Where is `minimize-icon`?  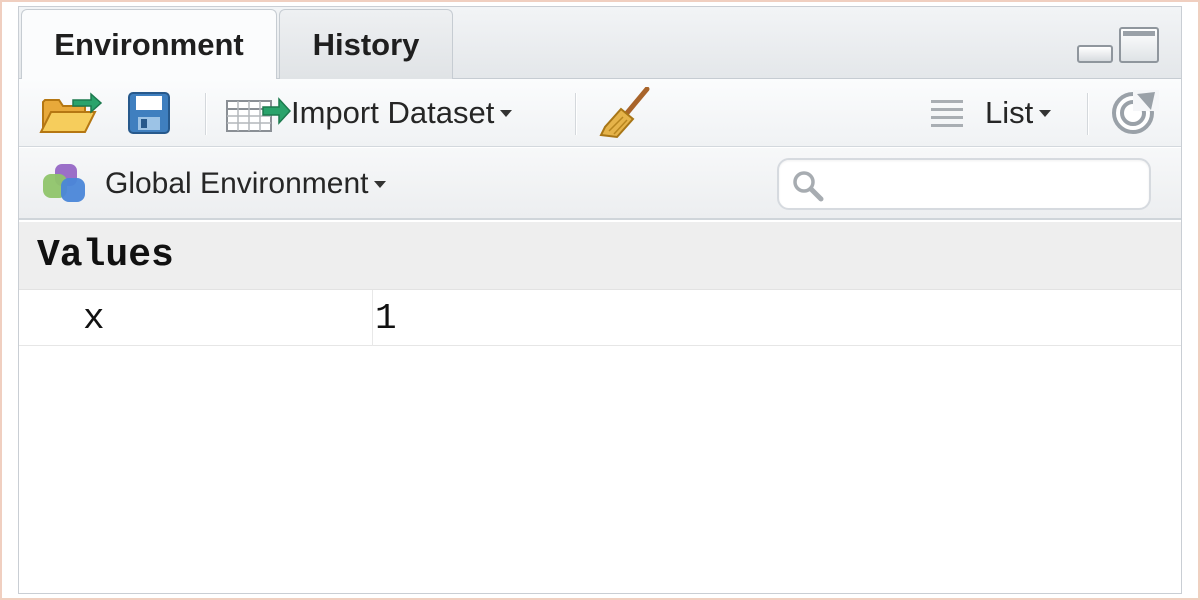
minimize-icon is located at coordinates (1095, 54).